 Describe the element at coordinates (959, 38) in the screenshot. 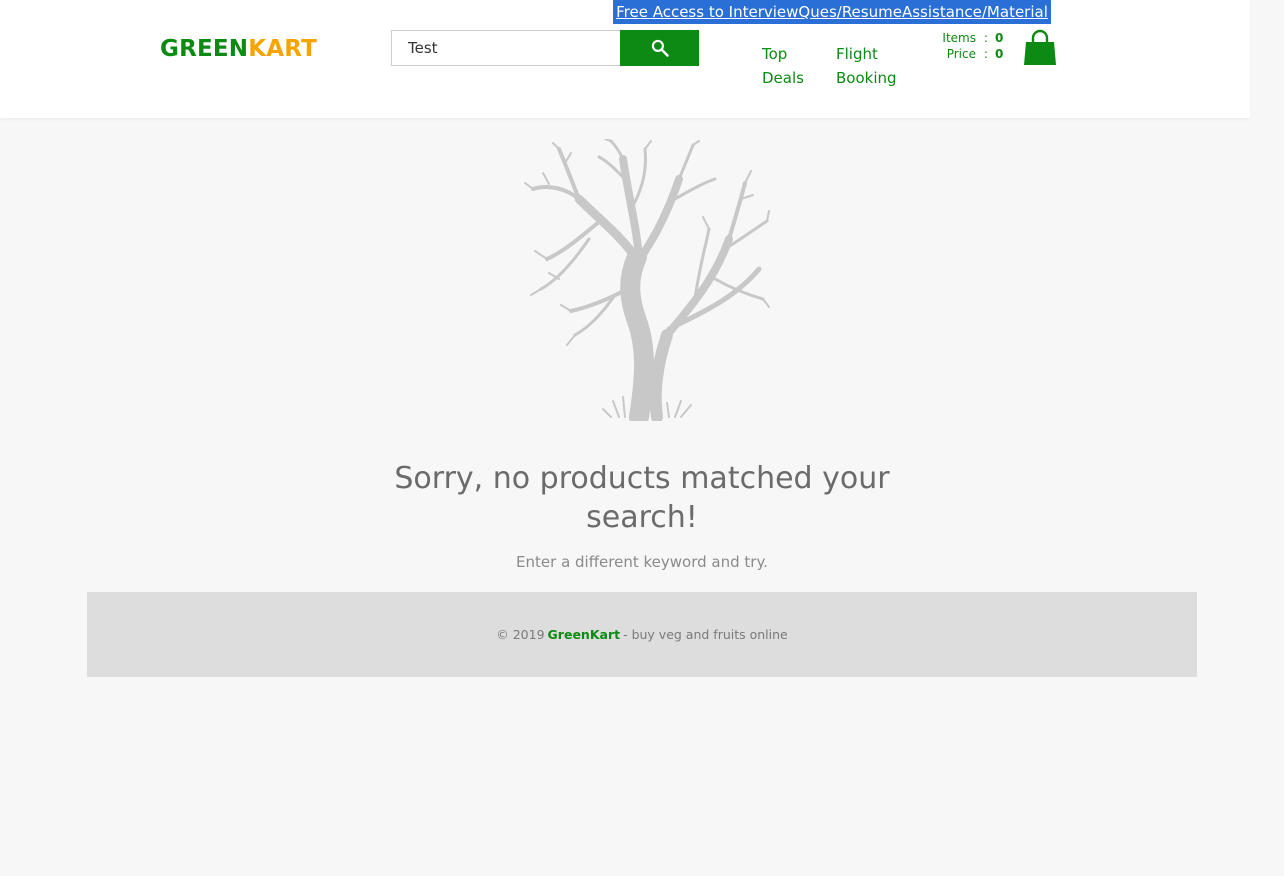

I see `cart-items-label: Items` at that location.